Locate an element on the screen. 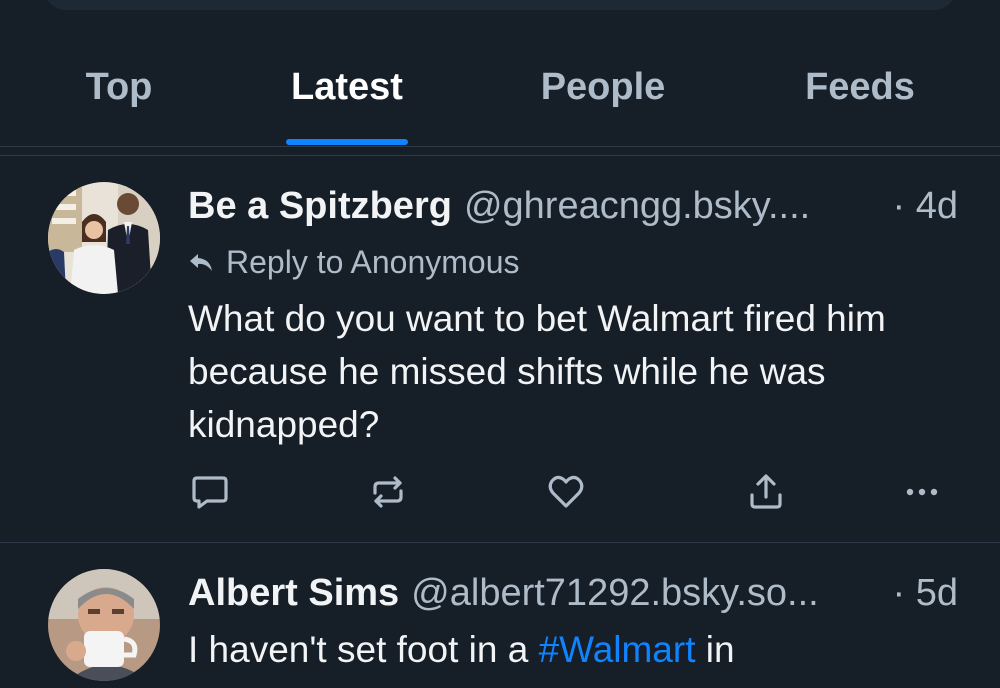  repost-button is located at coordinates (388, 492).